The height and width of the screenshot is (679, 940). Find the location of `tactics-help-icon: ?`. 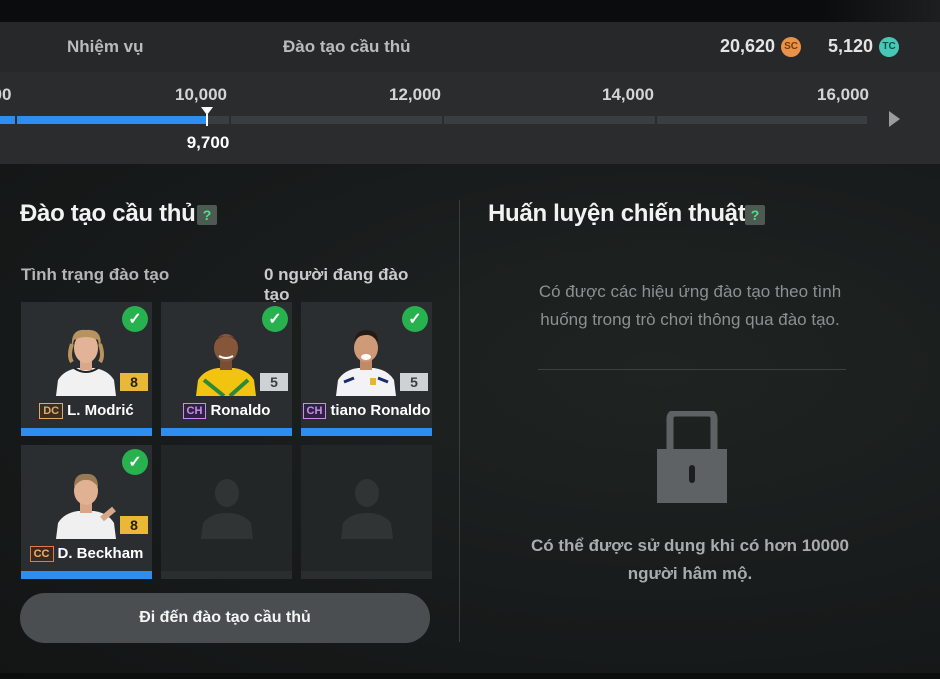

tactics-help-icon: ? is located at coordinates (755, 215).